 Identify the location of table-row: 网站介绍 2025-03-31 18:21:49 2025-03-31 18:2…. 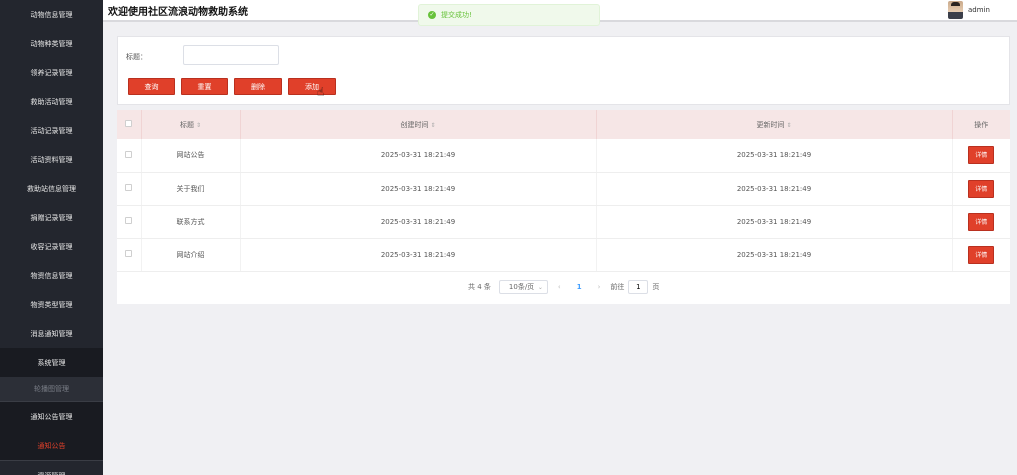
(563, 255).